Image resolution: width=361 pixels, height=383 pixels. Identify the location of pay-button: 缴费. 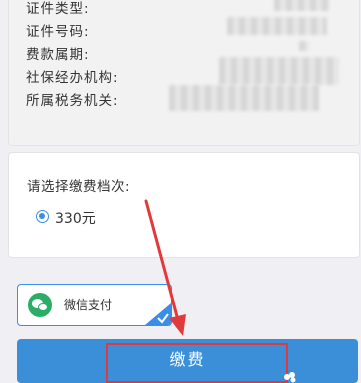
(187, 361).